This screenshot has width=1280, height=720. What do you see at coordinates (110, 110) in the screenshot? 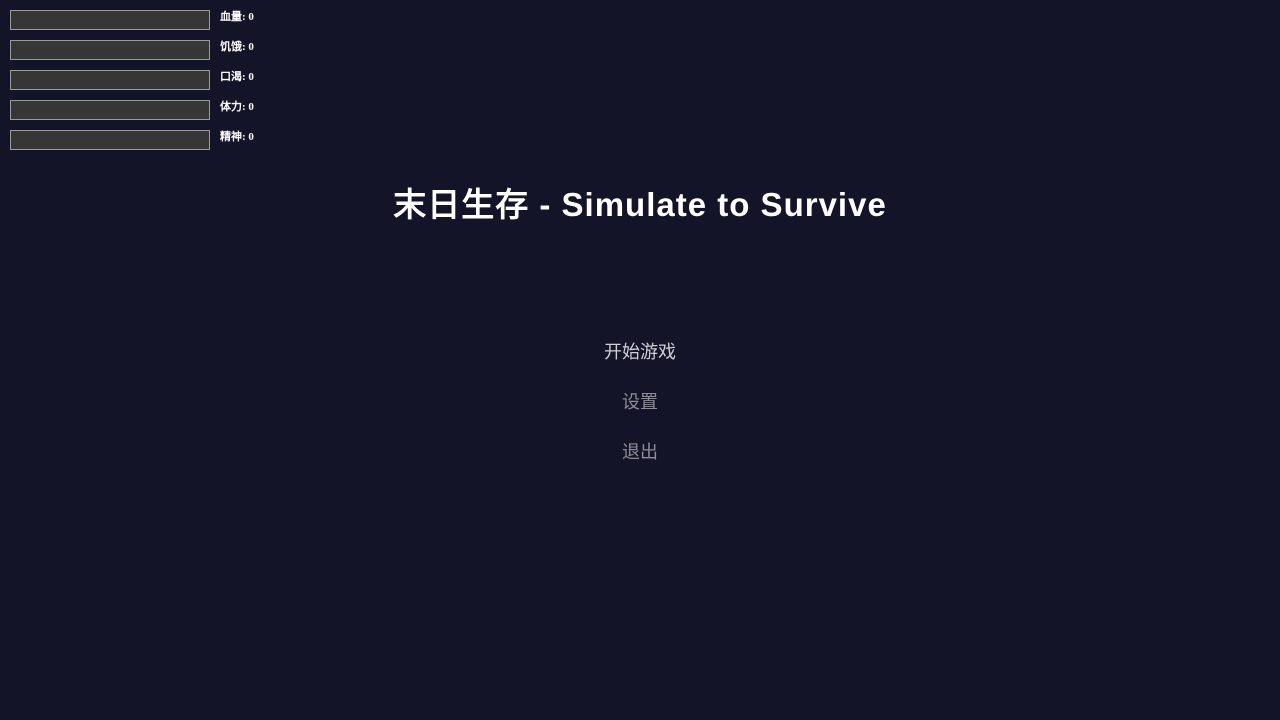
I see `stamina-bar` at bounding box center [110, 110].